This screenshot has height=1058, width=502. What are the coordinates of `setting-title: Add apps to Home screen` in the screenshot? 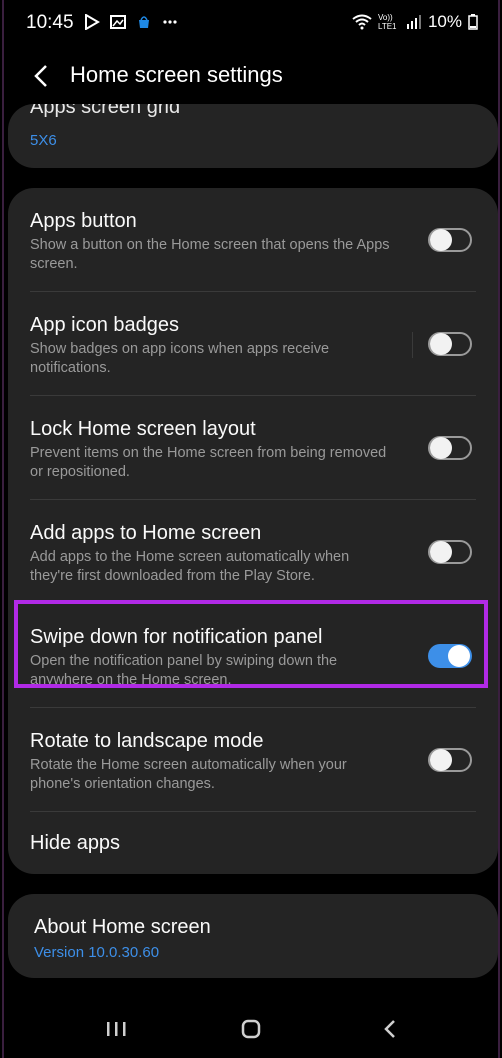 It's located at (146, 533).